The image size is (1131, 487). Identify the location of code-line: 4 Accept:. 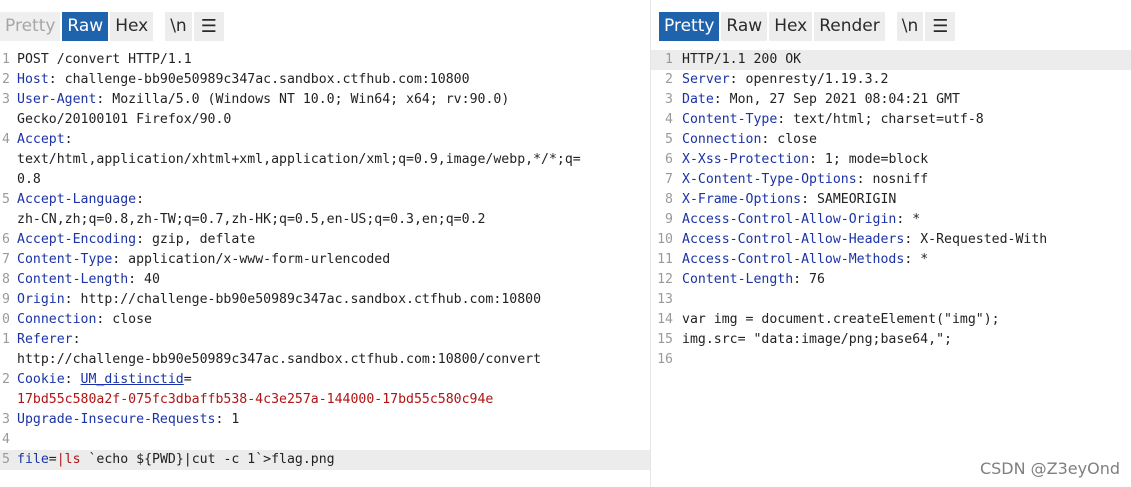
(325, 140).